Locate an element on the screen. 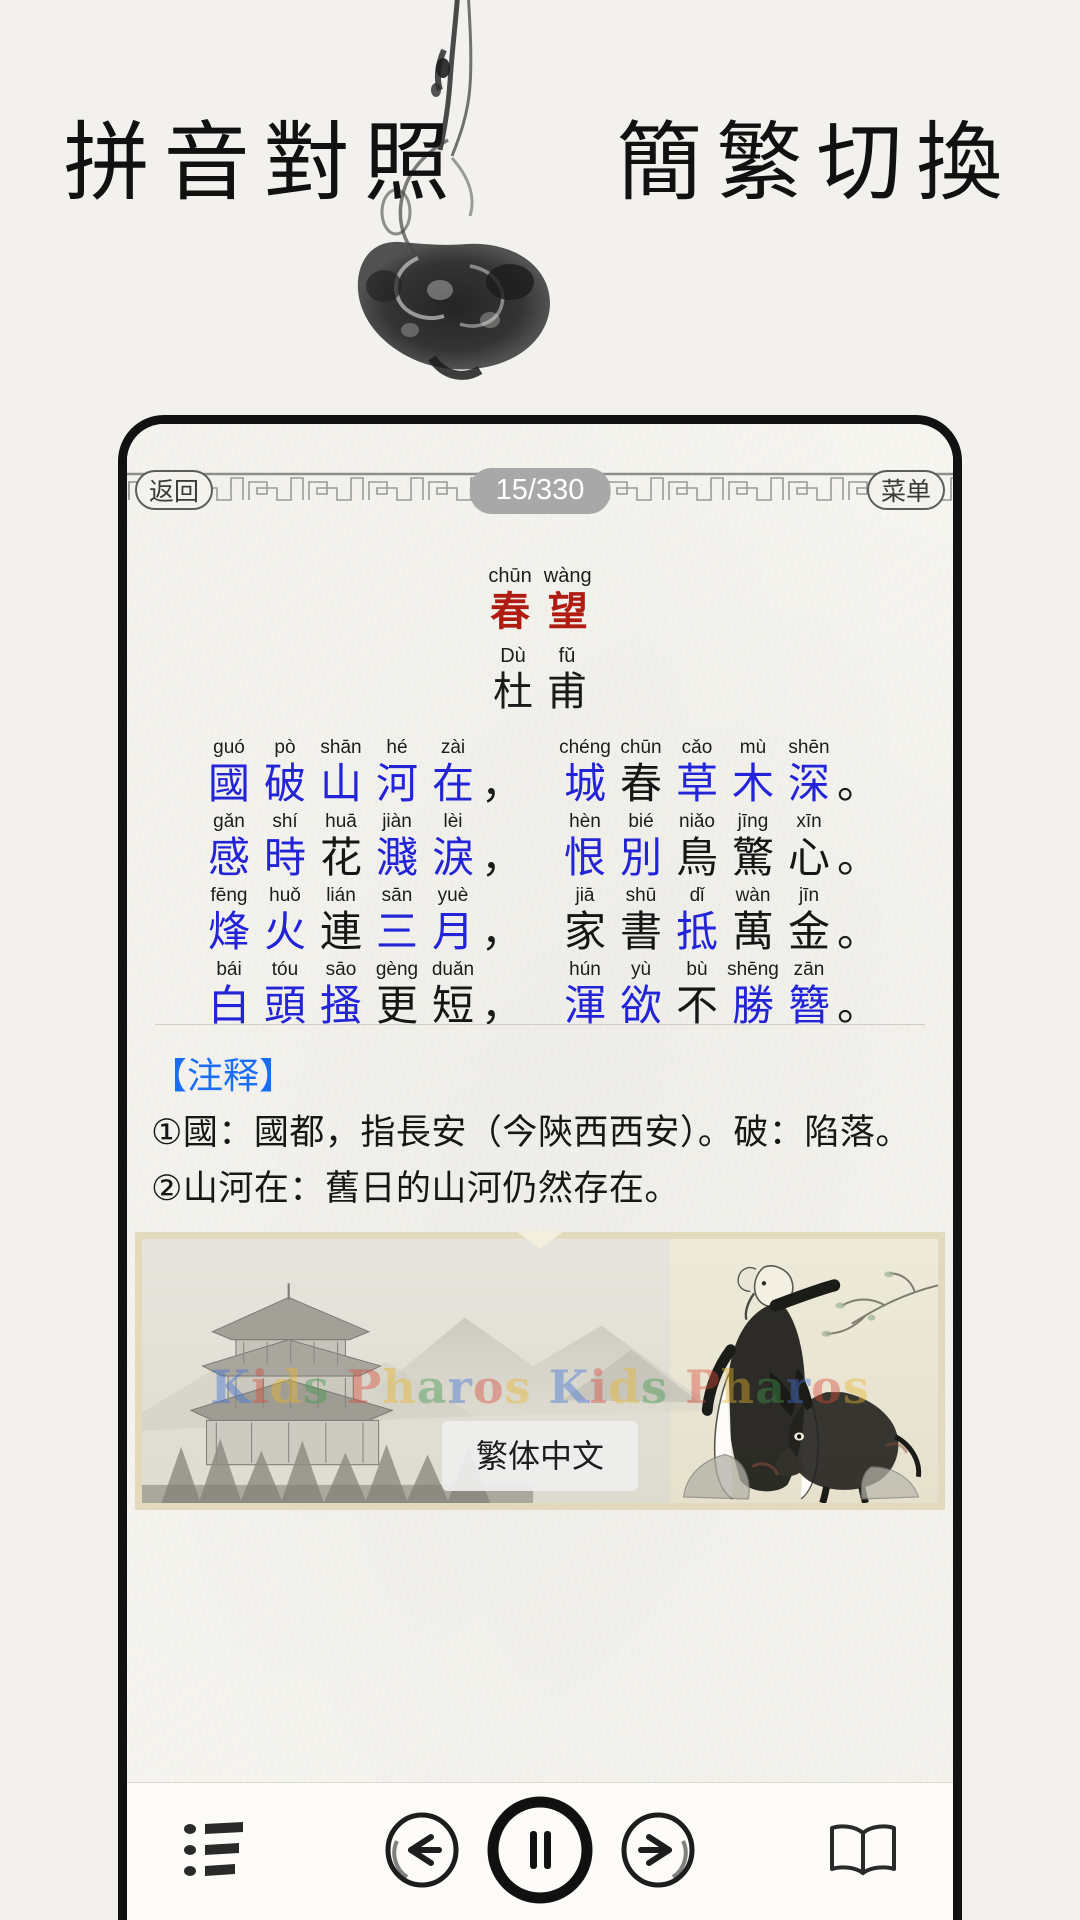 The image size is (1080, 1920). illustration-panel: Kids Pharos Kids Pharos 繁体中文 is located at coordinates (540, 1370).